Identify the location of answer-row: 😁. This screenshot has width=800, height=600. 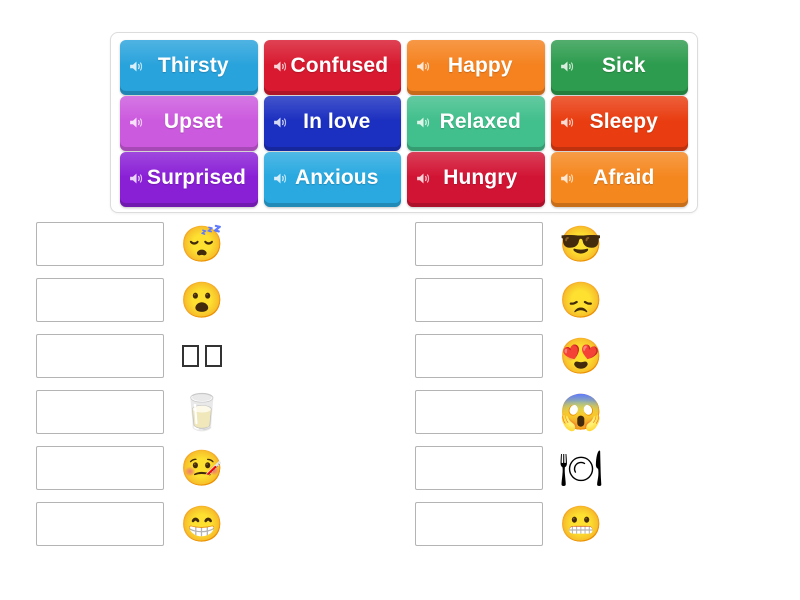
(133, 524).